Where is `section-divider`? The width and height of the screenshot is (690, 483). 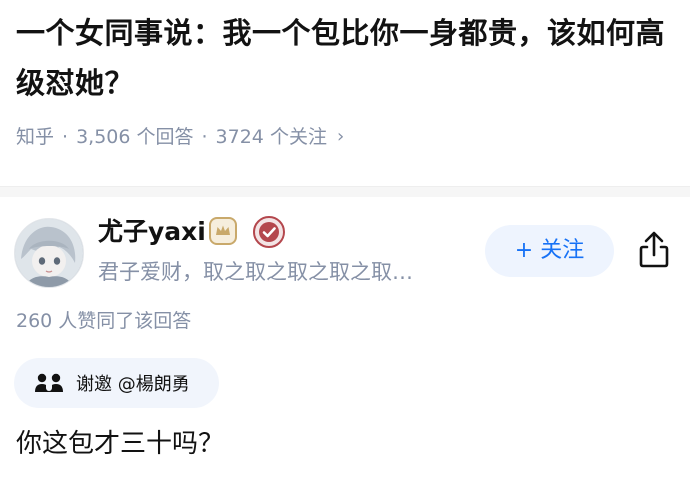
section-divider is located at coordinates (345, 191).